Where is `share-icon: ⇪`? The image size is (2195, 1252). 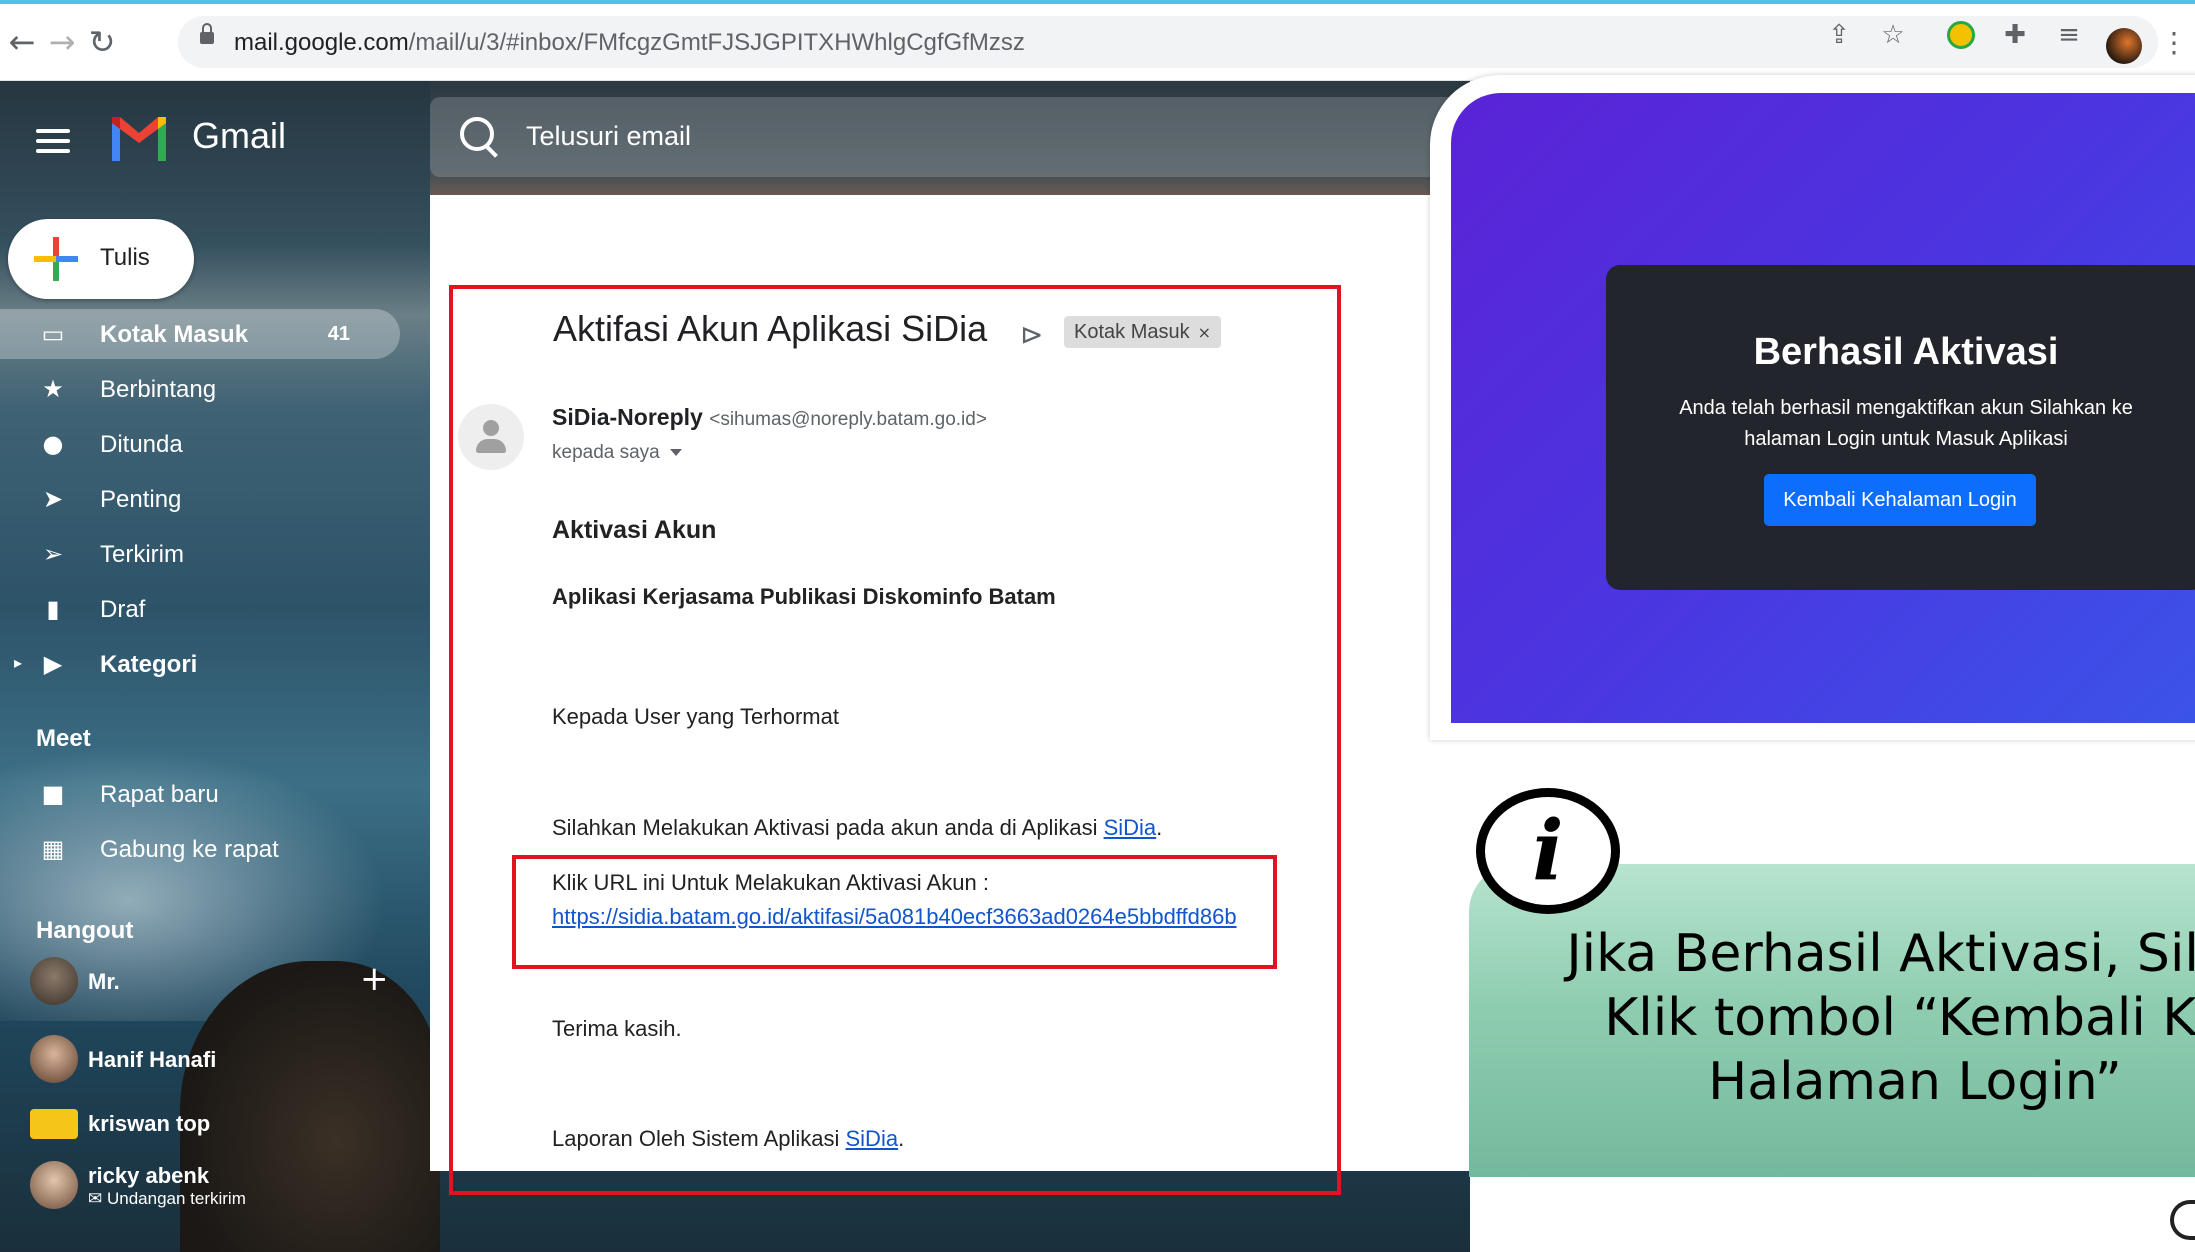 share-icon: ⇪ is located at coordinates (1839, 35).